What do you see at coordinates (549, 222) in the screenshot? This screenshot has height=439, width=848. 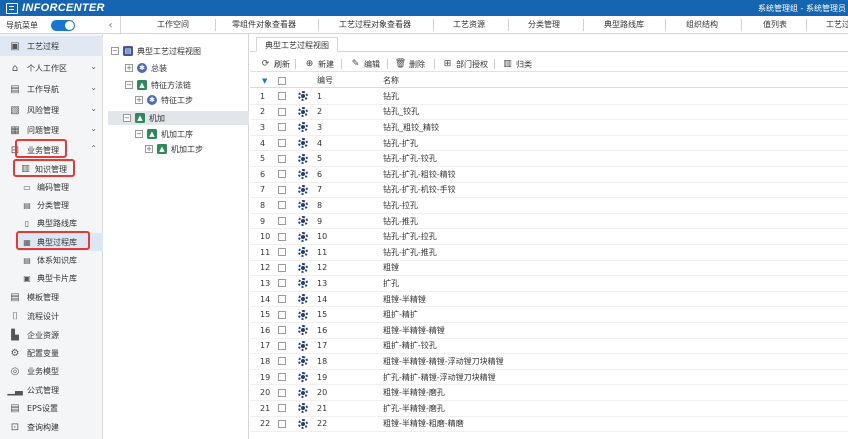 I see `table-row: 9 9 钻孔-推孔` at bounding box center [549, 222].